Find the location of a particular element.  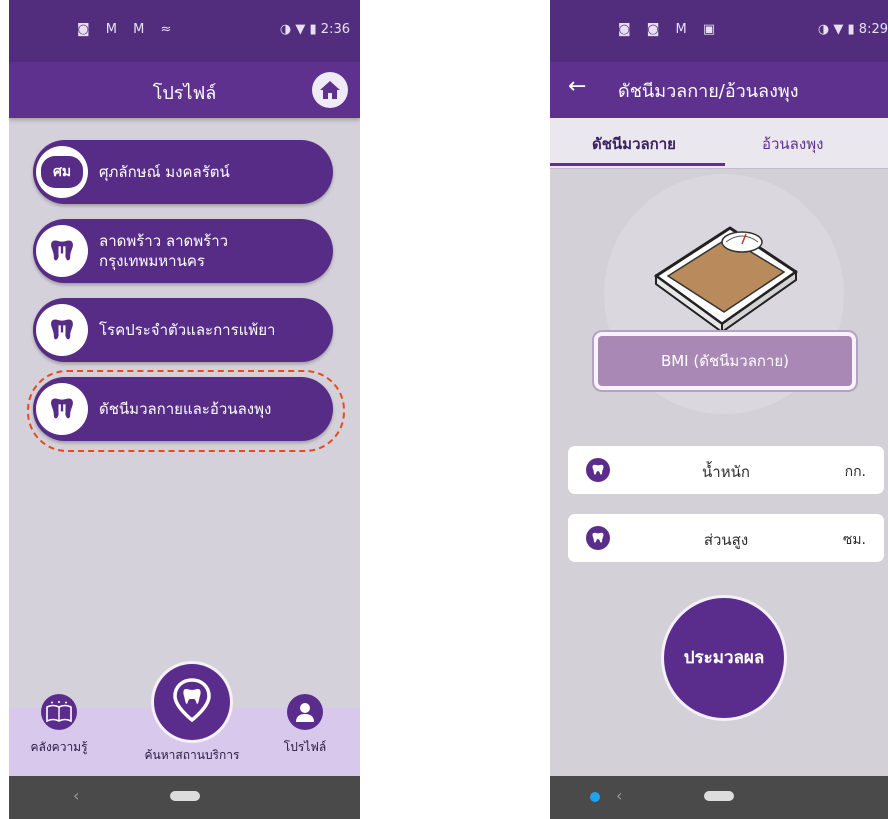

page-title: ดัชนีมวลกาย/อ้วนลงพุง is located at coordinates (708, 91).